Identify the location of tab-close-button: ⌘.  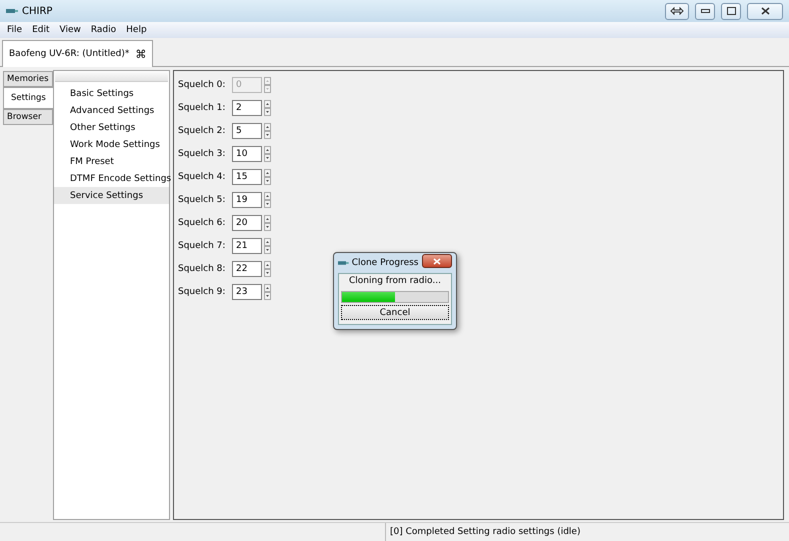
(140, 54).